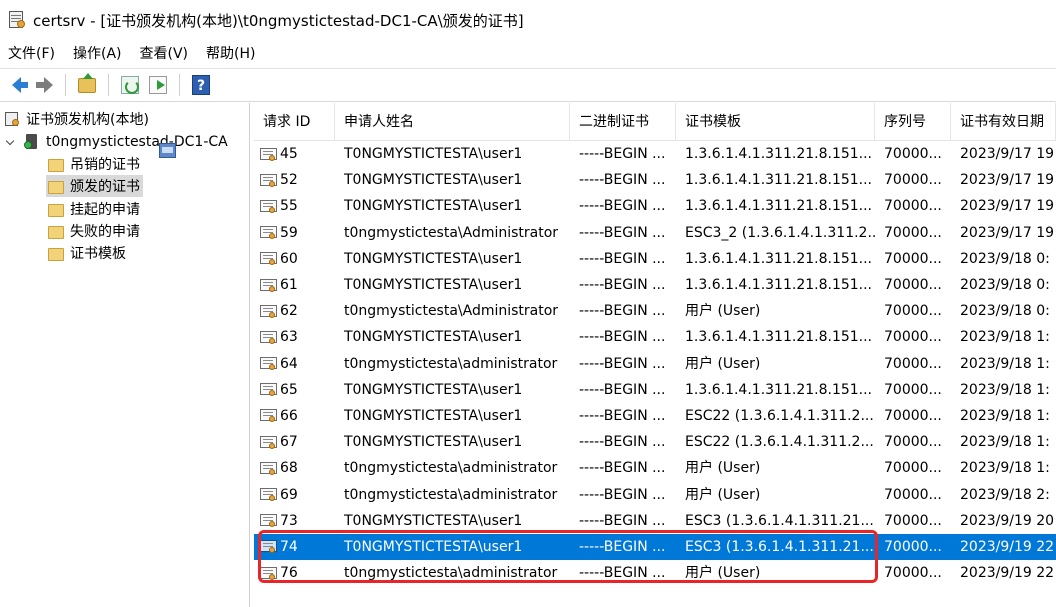  I want to click on cell-request-id-text: 69, so click(289, 494).